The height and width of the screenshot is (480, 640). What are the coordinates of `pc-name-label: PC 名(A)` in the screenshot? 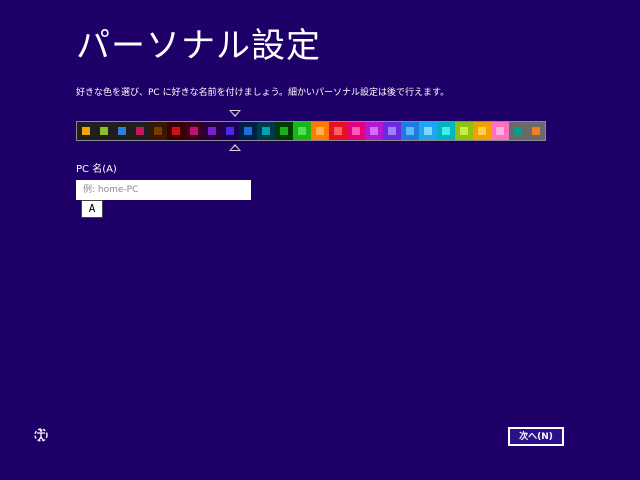 It's located at (96, 169).